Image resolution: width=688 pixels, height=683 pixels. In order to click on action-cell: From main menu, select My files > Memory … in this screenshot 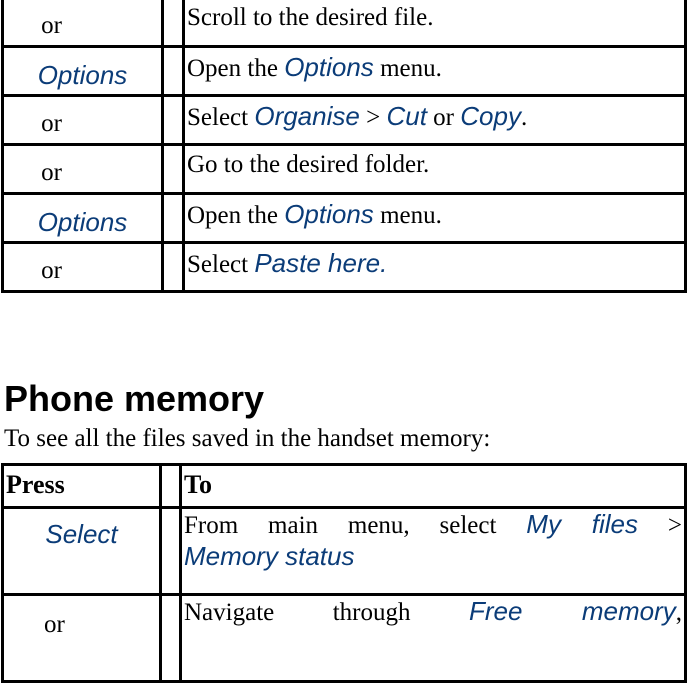, I will do `click(433, 551)`.